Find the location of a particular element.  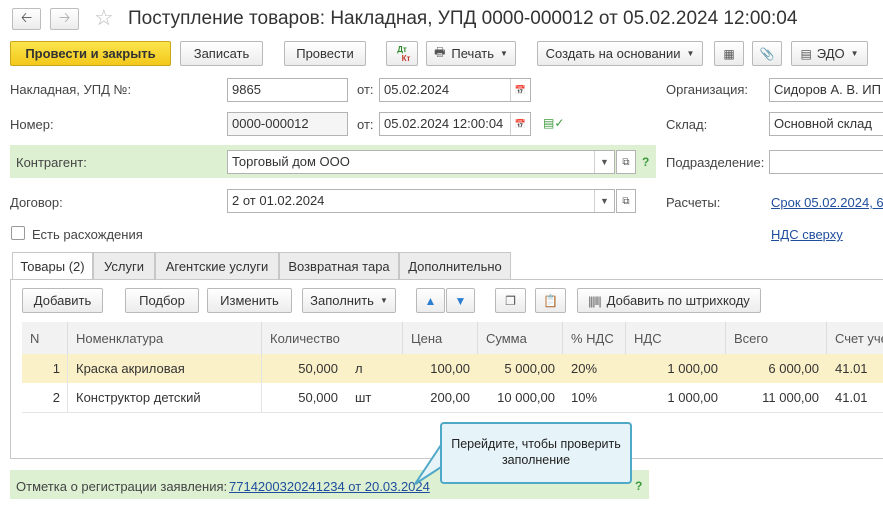

tooltip: Перейдите, чтобы проверить заполнение is located at coordinates (536, 453).